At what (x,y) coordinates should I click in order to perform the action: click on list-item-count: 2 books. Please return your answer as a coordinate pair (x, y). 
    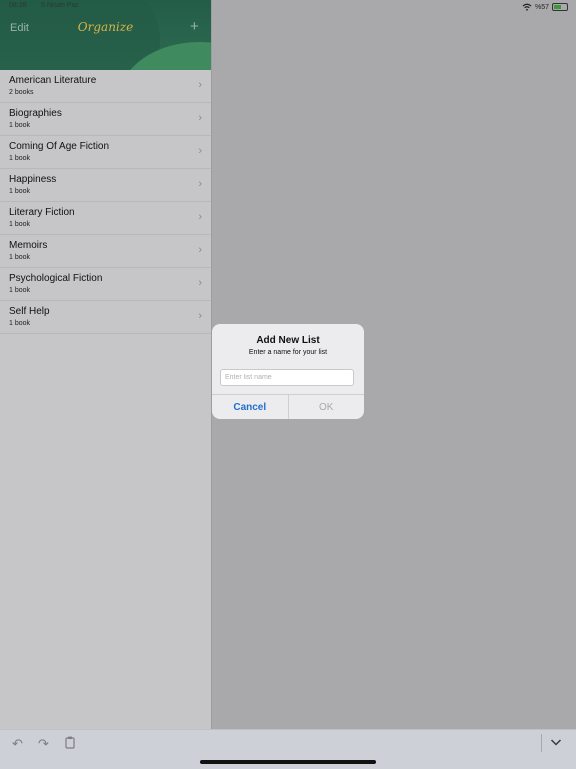
    Looking at the image, I should click on (21, 92).